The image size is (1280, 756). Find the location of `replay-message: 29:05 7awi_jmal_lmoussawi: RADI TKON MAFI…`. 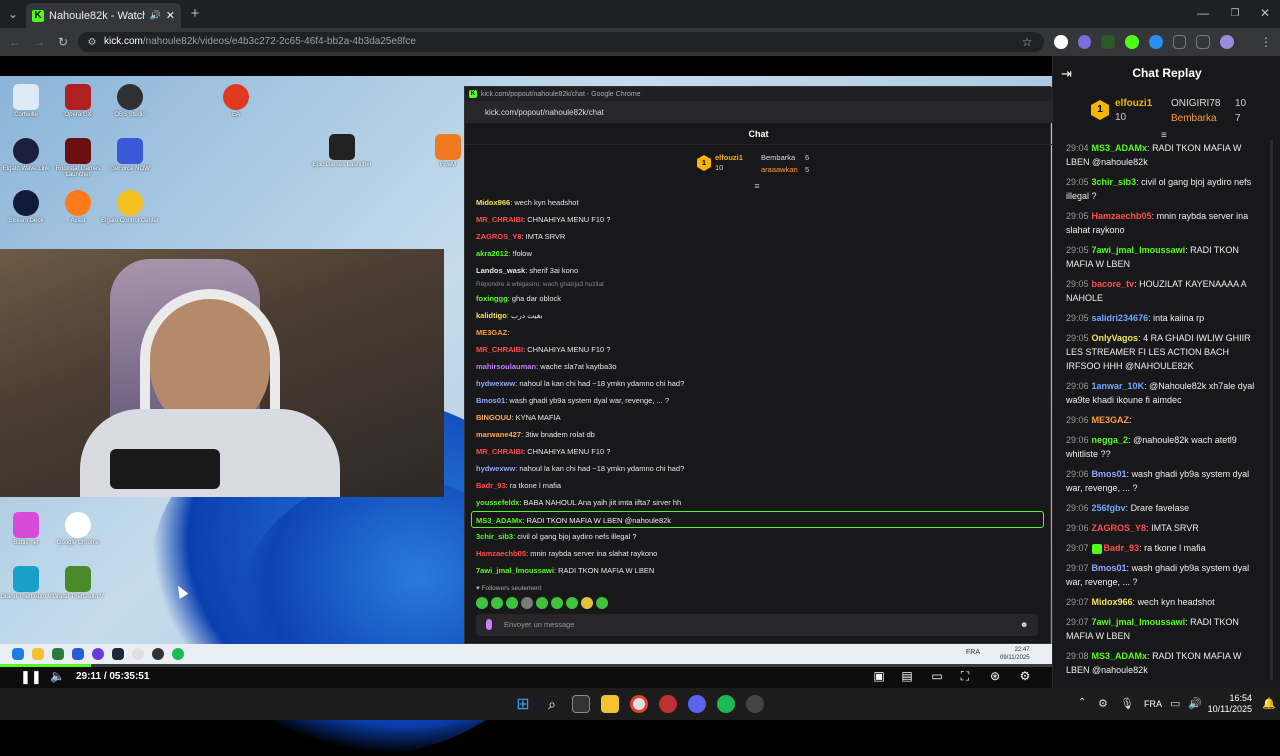

replay-message: 29:05 7awi_jmal_lmoussawi: RADI TKON MAFI… is located at coordinates (1166, 257).